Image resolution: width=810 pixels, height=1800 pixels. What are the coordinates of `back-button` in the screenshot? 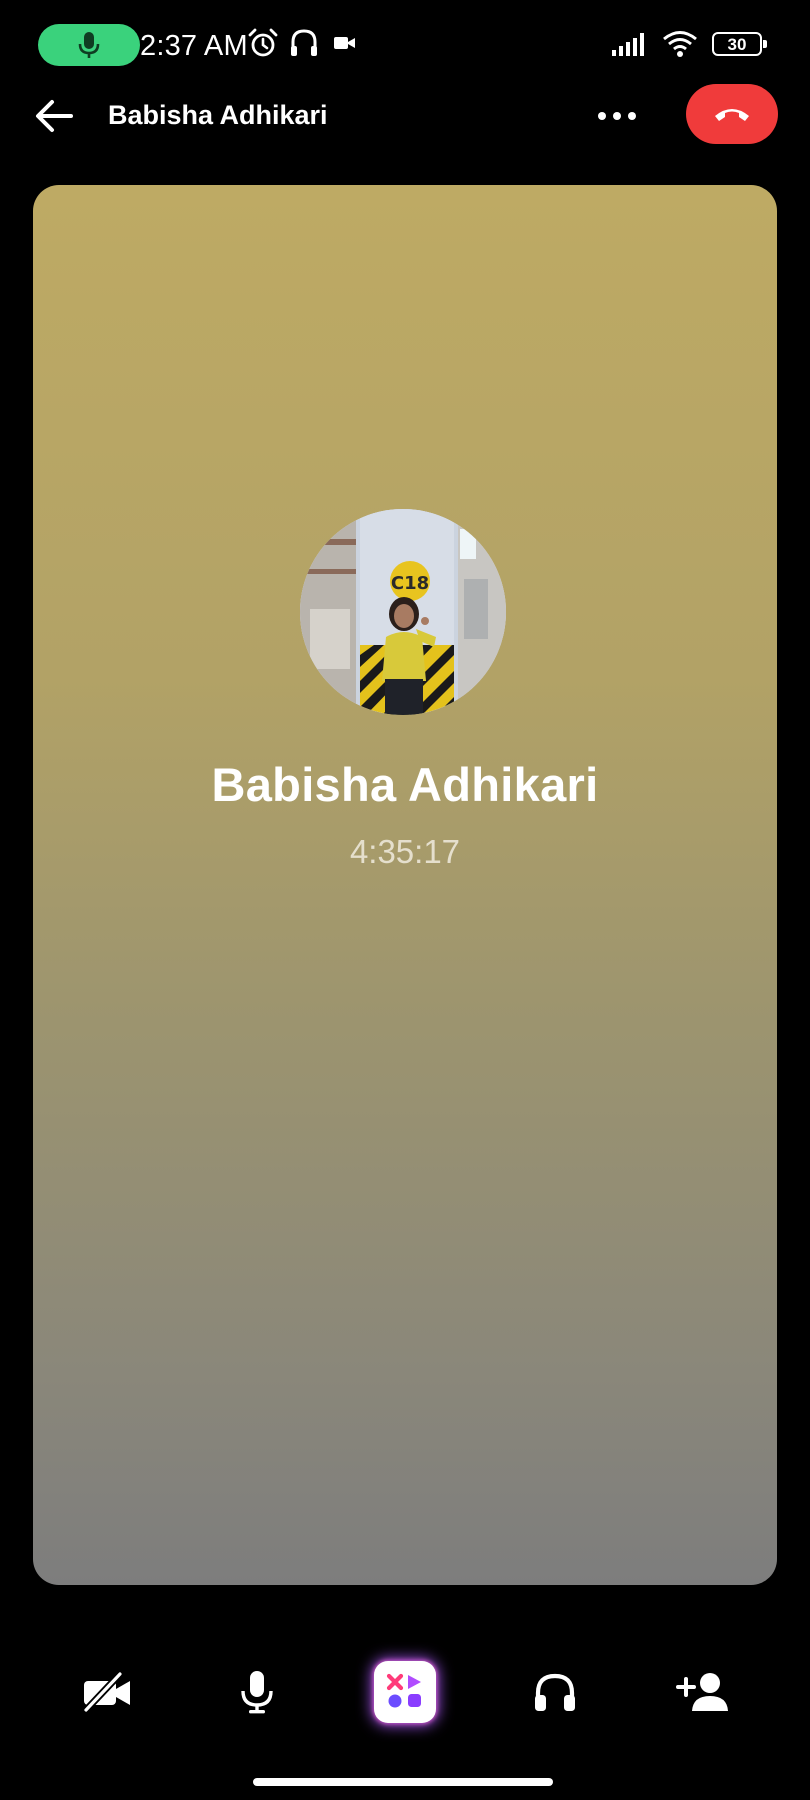 It's located at (54, 116).